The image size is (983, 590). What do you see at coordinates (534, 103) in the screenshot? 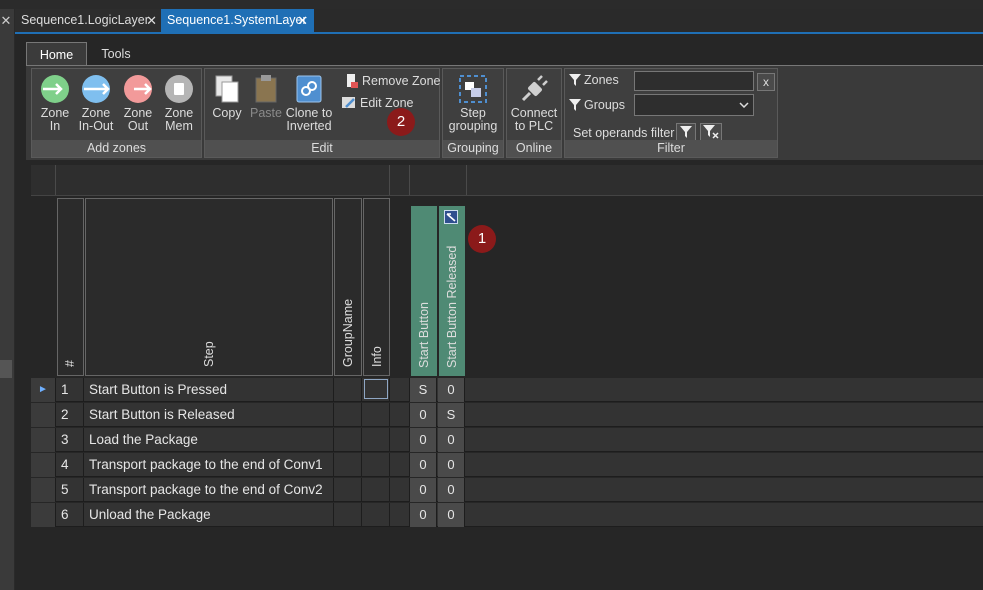
I see `connect-to-plc-button: Connect to PLC` at bounding box center [534, 103].